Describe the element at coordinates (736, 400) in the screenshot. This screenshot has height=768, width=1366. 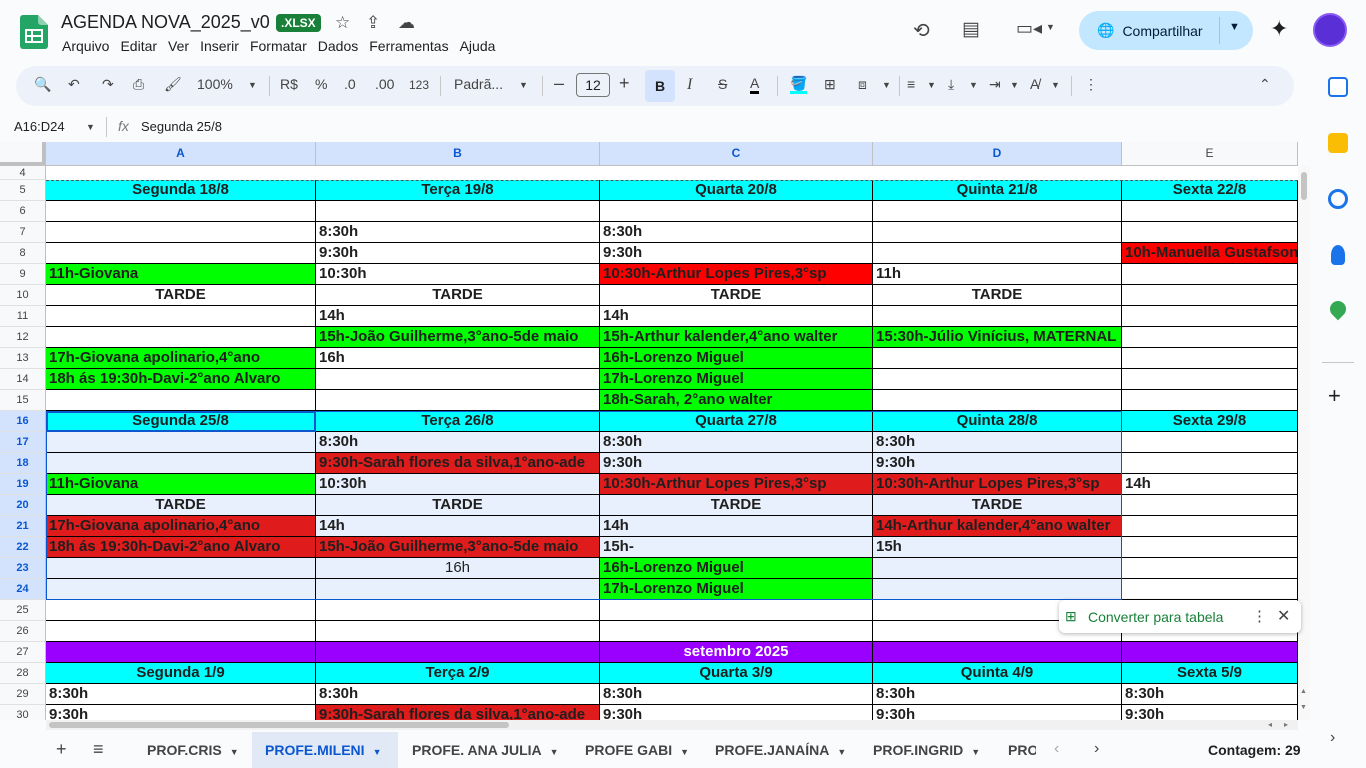
I see `cell-c15: 18h-Sarah, 2°ano walter` at that location.